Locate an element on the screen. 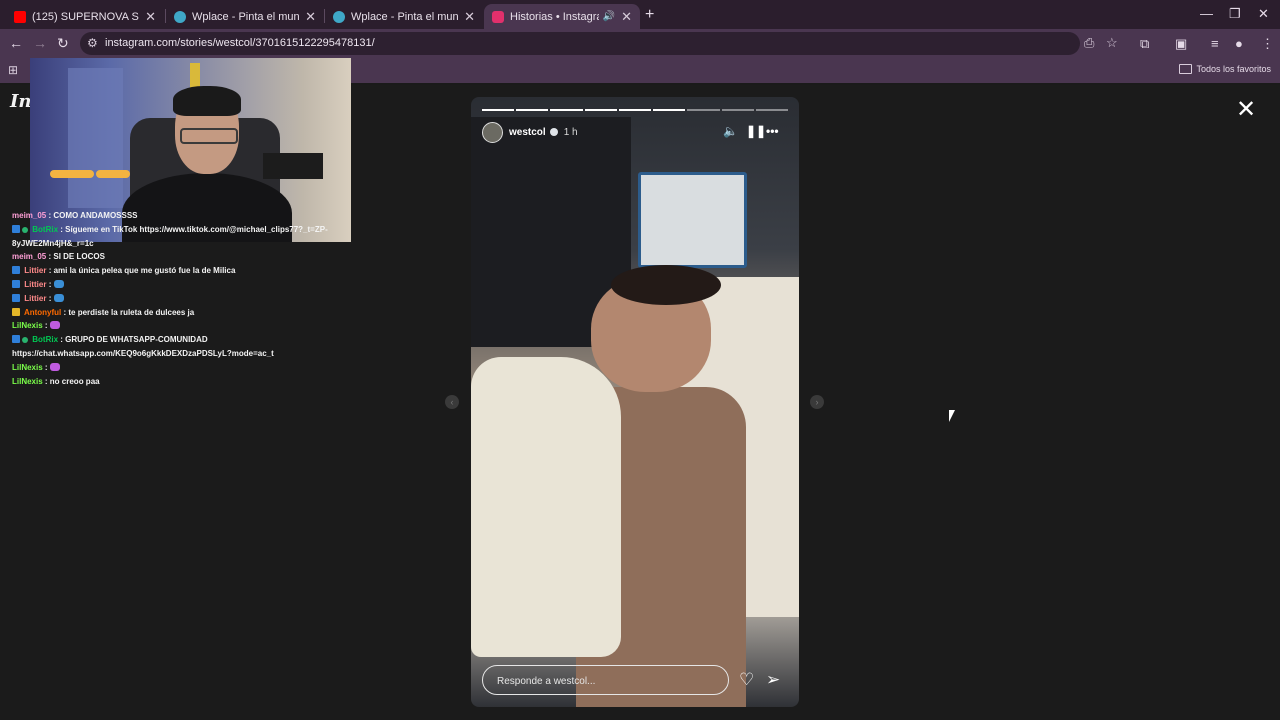 The width and height of the screenshot is (1280, 720). bookmark-star-icon: ☆ is located at coordinates (1112, 43).